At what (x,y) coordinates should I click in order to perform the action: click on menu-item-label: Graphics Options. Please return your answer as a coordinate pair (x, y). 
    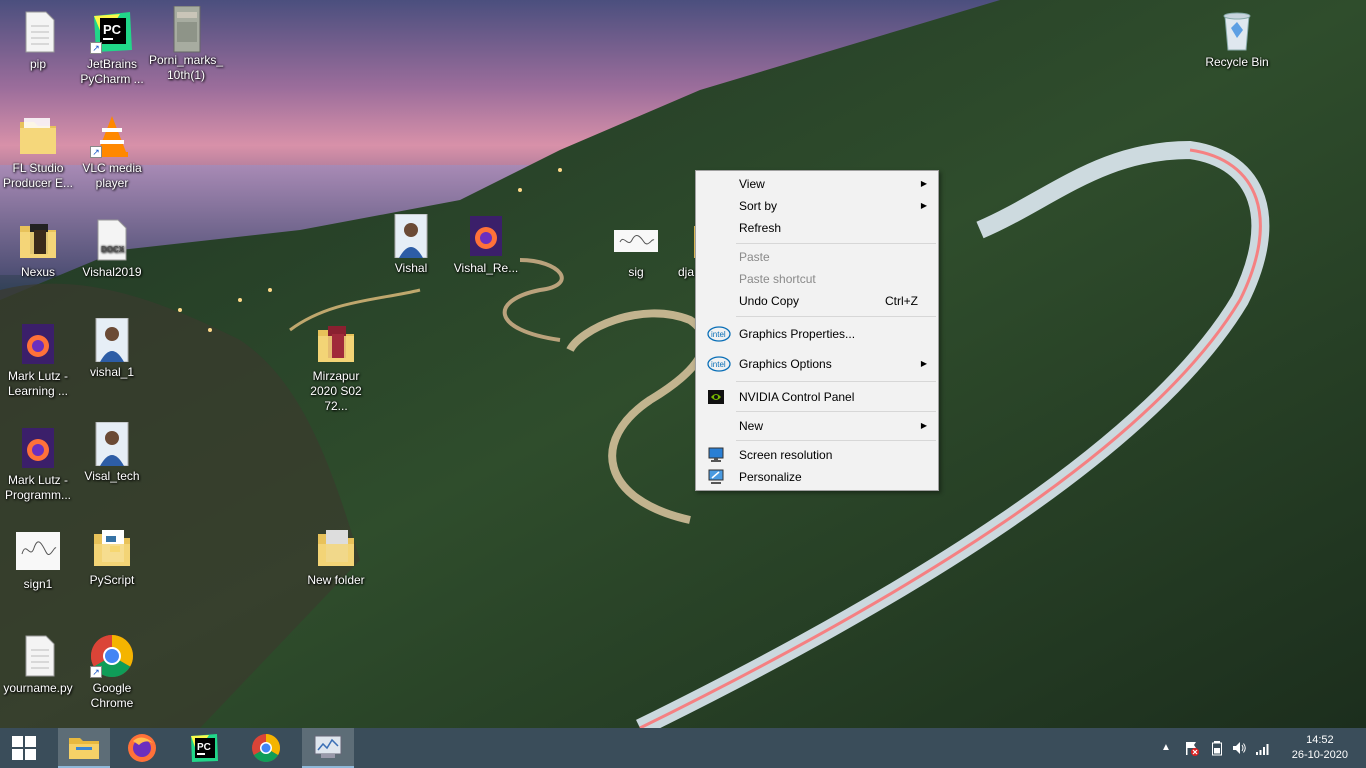
    Looking at the image, I should click on (785, 364).